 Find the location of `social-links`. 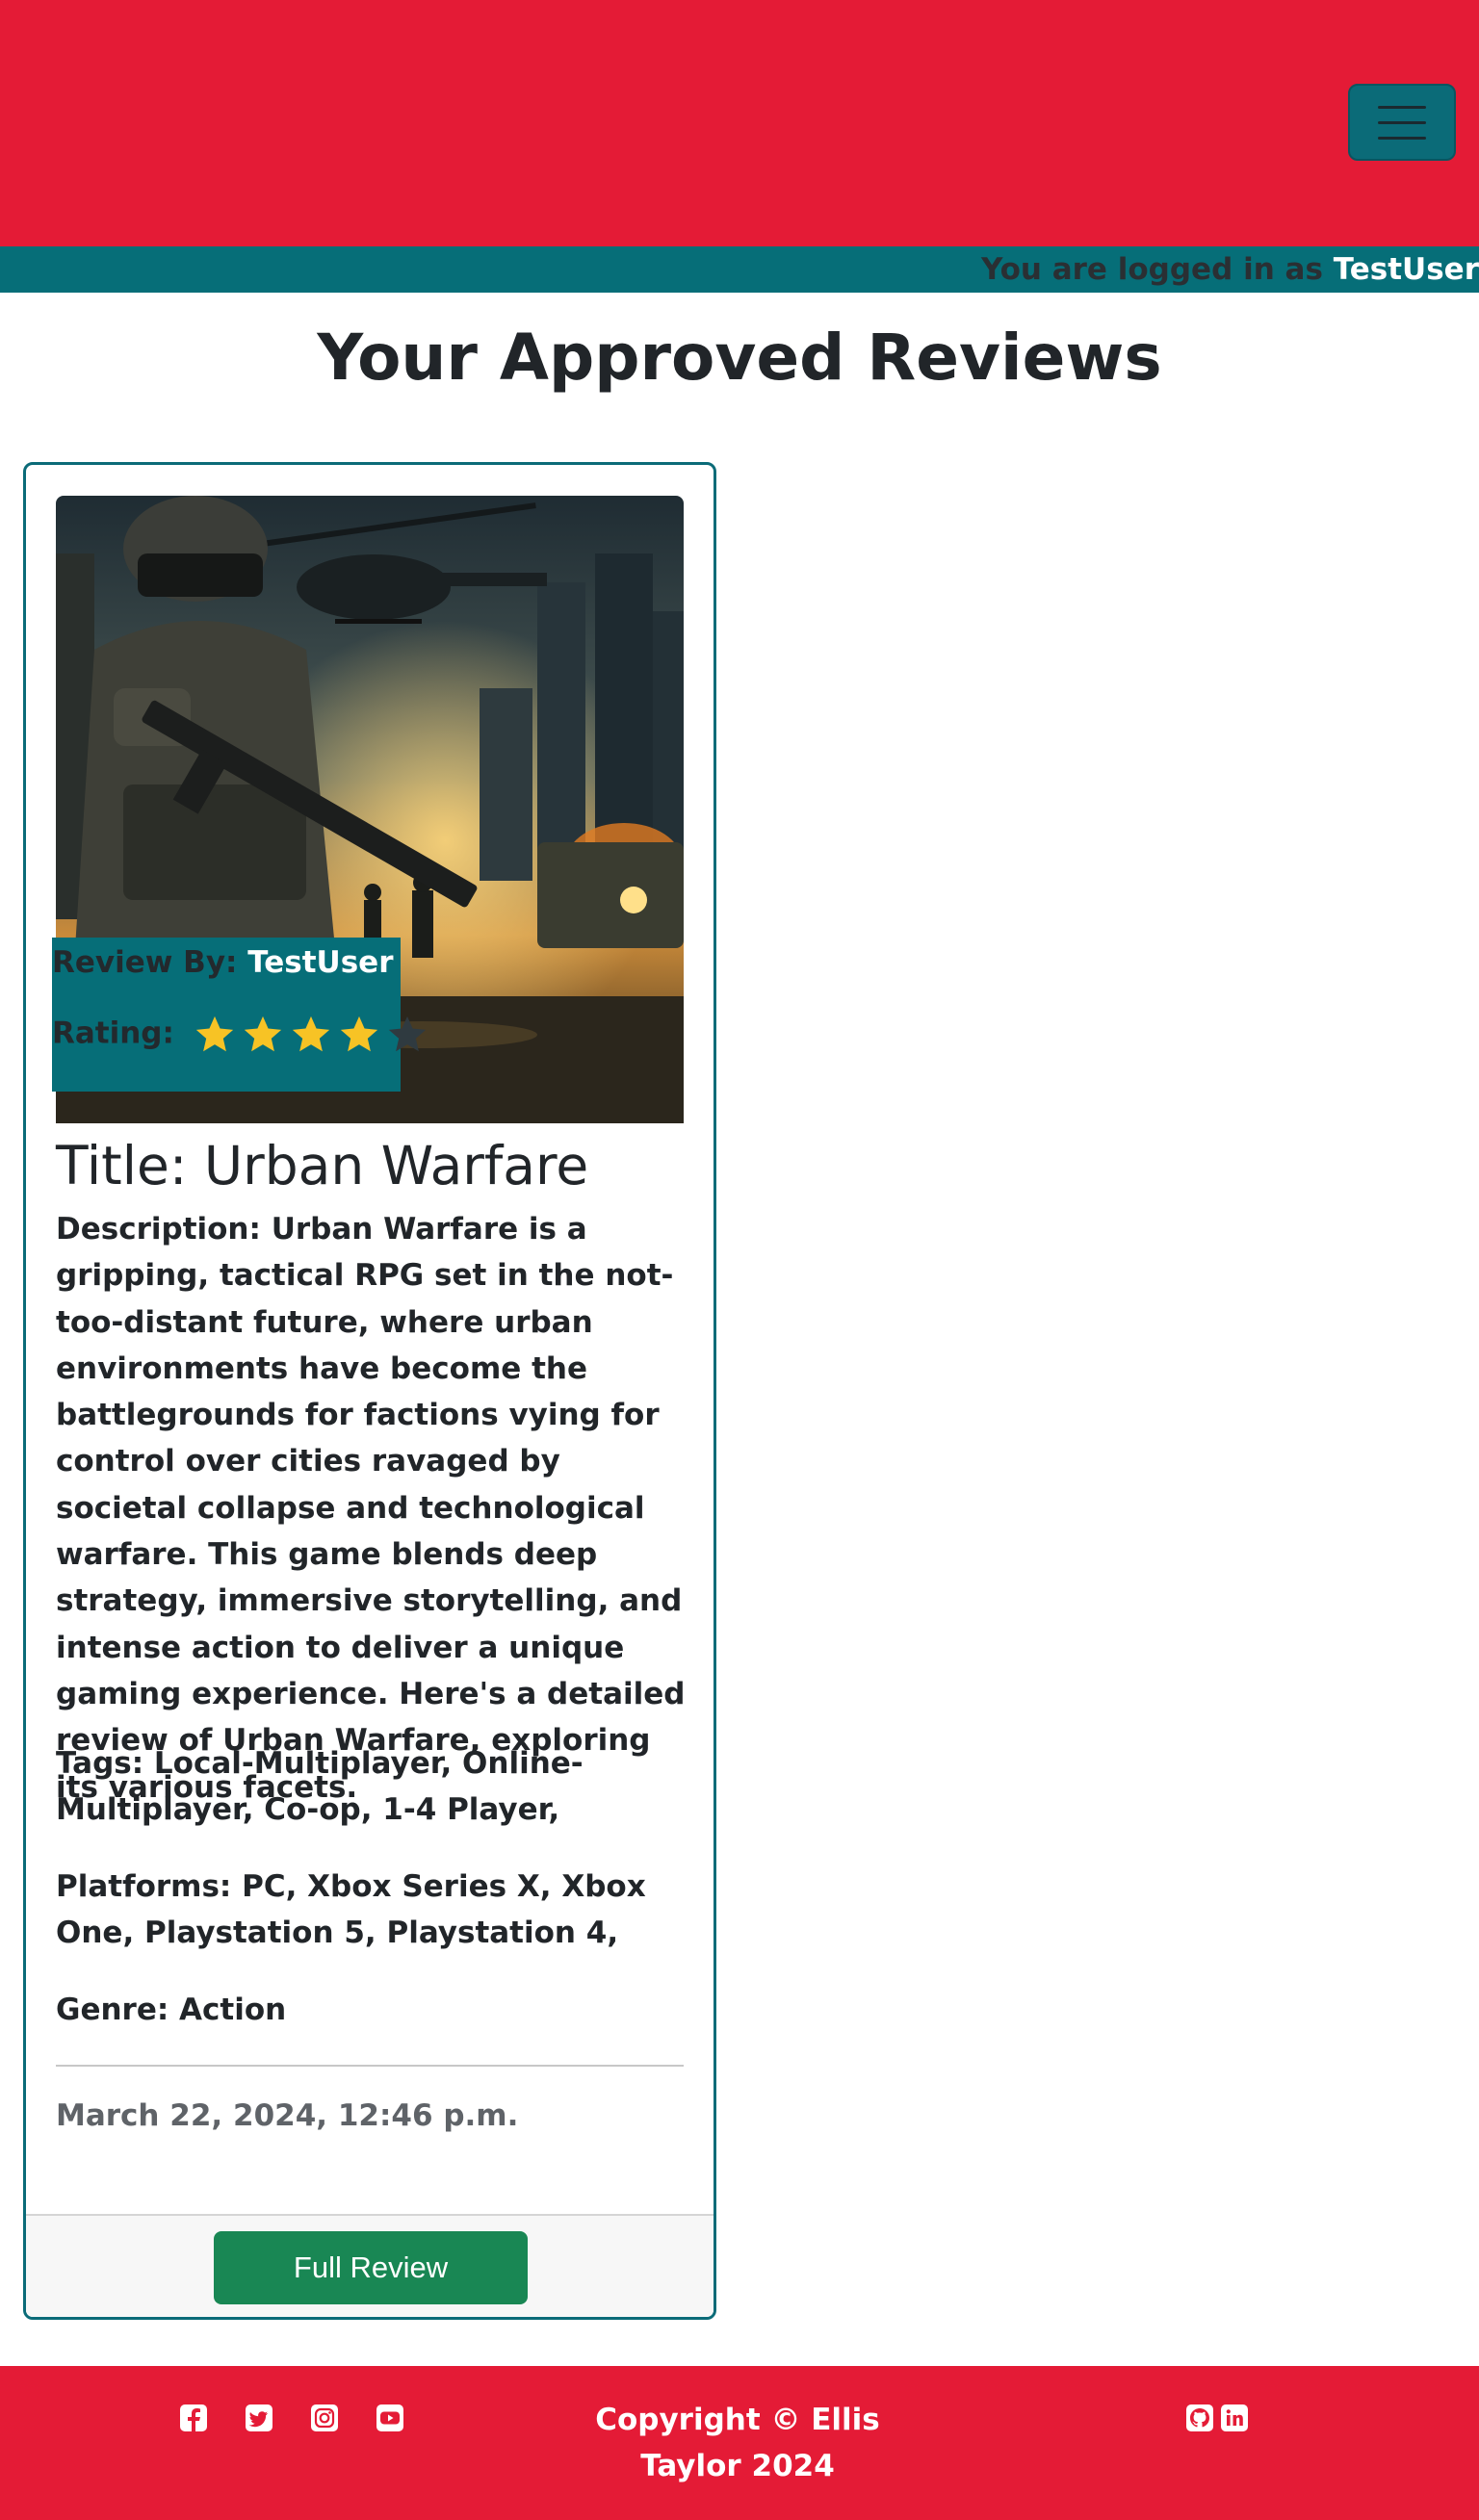

social-links is located at coordinates (291, 2418).